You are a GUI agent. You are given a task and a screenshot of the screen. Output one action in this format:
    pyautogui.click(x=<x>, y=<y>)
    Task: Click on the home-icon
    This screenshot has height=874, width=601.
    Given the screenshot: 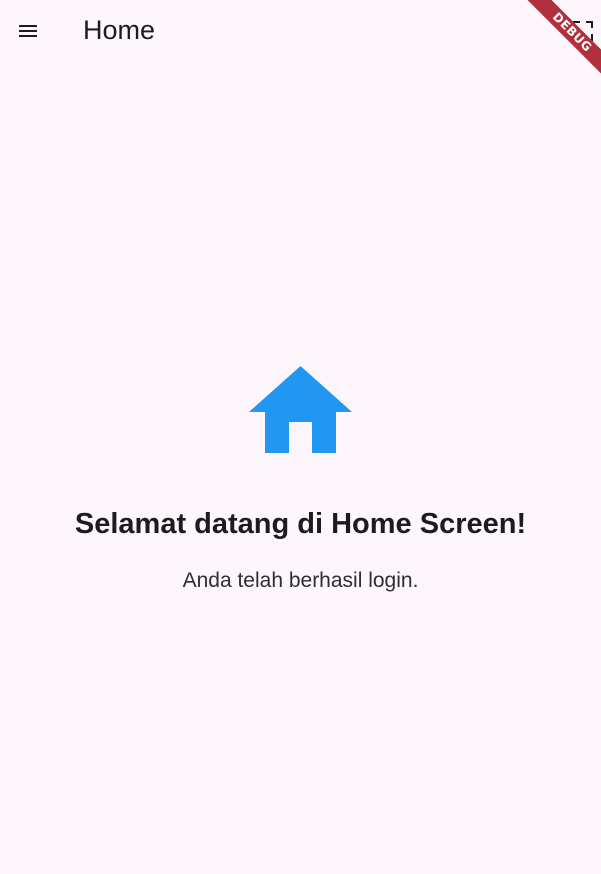 What is the action you would take?
    pyautogui.click(x=300, y=409)
    